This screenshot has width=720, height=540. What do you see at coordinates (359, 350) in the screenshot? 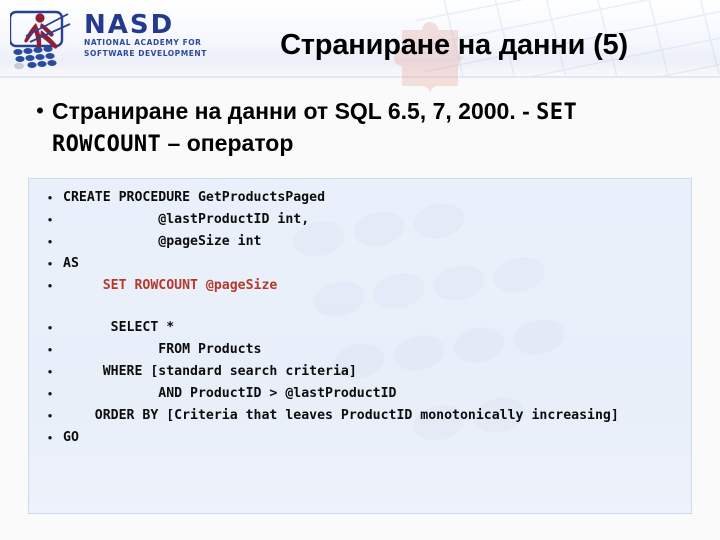
I see `code-line: • FROM Products` at bounding box center [359, 350].